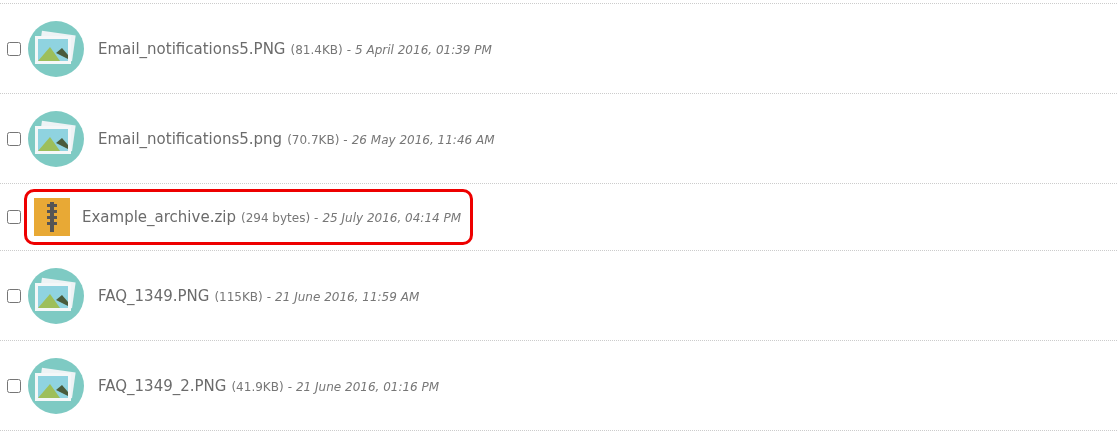 The width and height of the screenshot is (1117, 434). Describe the element at coordinates (162, 385) in the screenshot. I see `file-name-link: FAQ_1349_2.PNG` at that location.